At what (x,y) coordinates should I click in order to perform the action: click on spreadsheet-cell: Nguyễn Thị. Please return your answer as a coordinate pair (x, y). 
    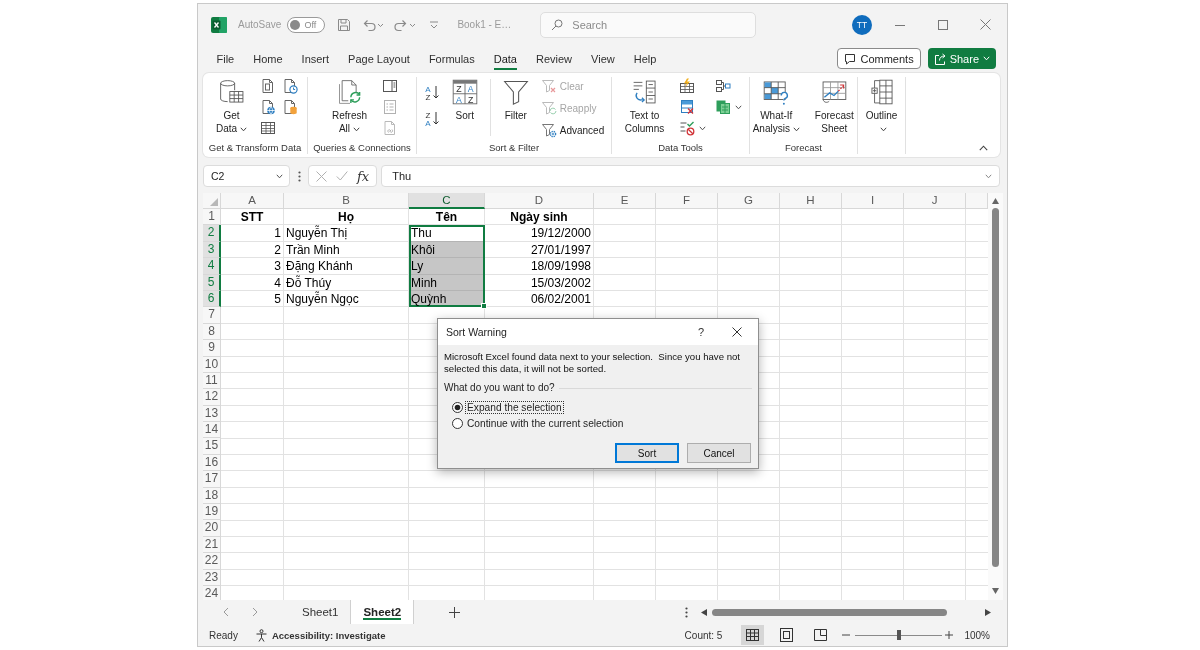
    Looking at the image, I should click on (346, 233).